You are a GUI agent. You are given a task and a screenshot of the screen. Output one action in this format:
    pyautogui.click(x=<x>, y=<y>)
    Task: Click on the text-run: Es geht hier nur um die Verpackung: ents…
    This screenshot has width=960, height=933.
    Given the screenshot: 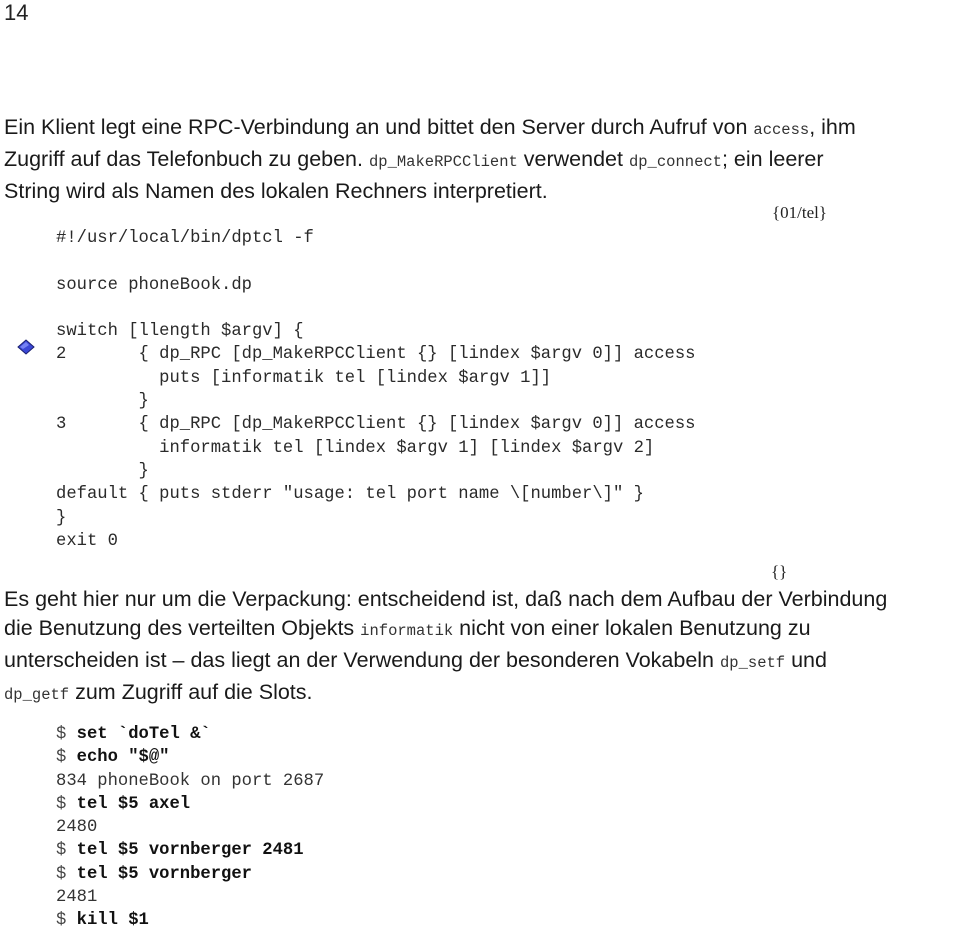 What is the action you would take?
    pyautogui.click(x=446, y=599)
    